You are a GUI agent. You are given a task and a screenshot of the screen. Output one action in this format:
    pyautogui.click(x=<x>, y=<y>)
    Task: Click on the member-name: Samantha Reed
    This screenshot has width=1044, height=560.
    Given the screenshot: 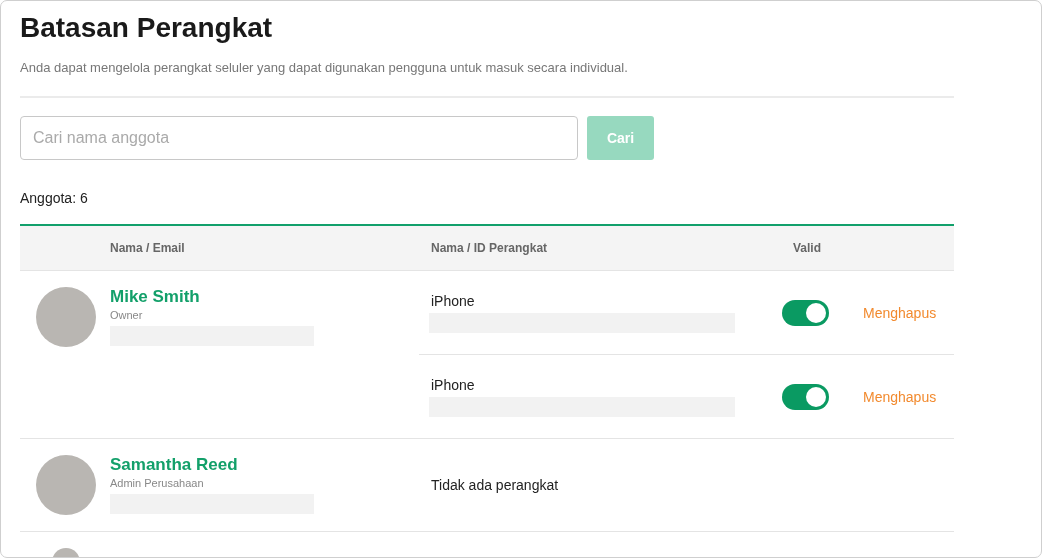 What is the action you would take?
    pyautogui.click(x=212, y=465)
    